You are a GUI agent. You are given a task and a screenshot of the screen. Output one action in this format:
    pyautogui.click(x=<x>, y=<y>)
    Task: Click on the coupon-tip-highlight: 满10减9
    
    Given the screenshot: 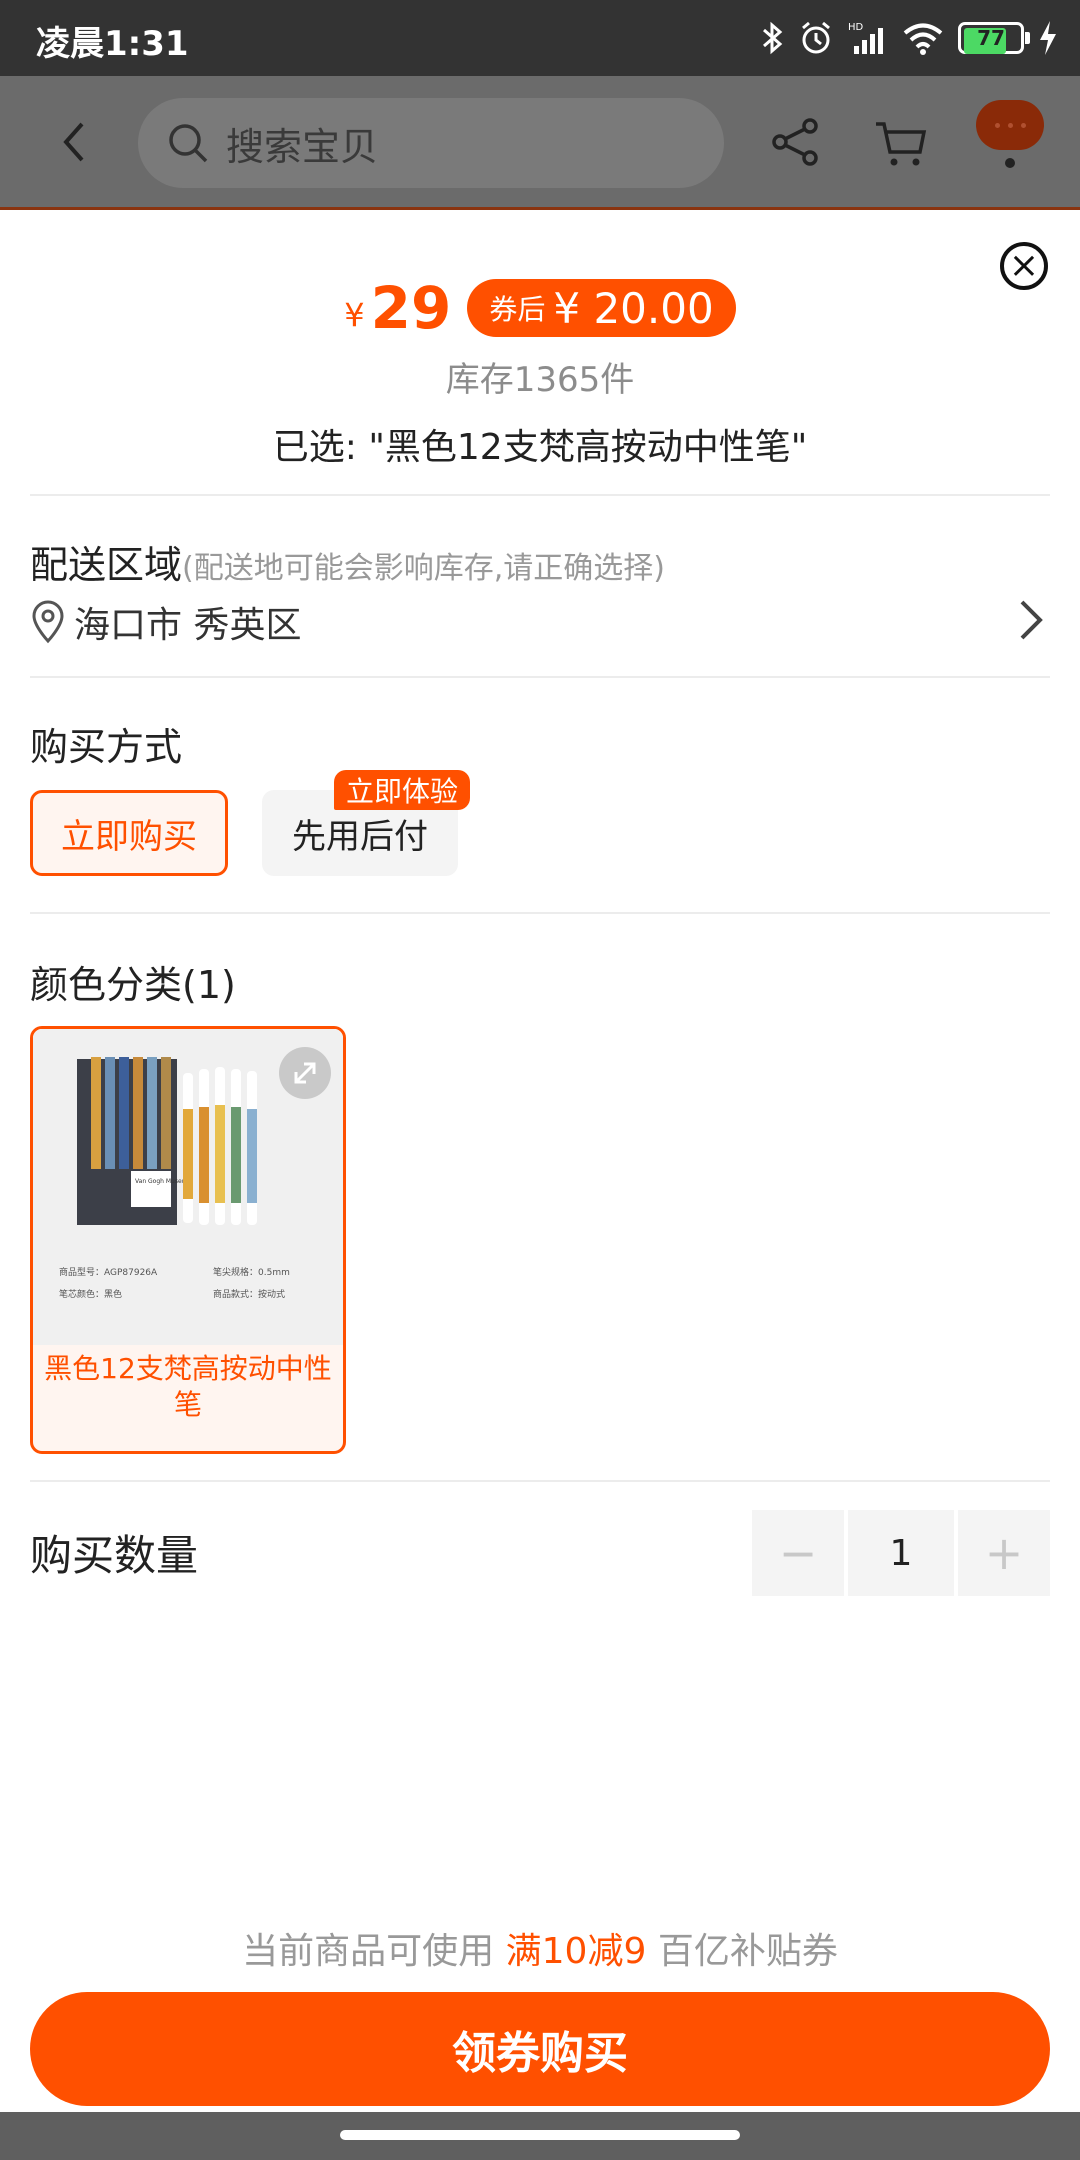 What is the action you would take?
    pyautogui.click(x=576, y=1951)
    